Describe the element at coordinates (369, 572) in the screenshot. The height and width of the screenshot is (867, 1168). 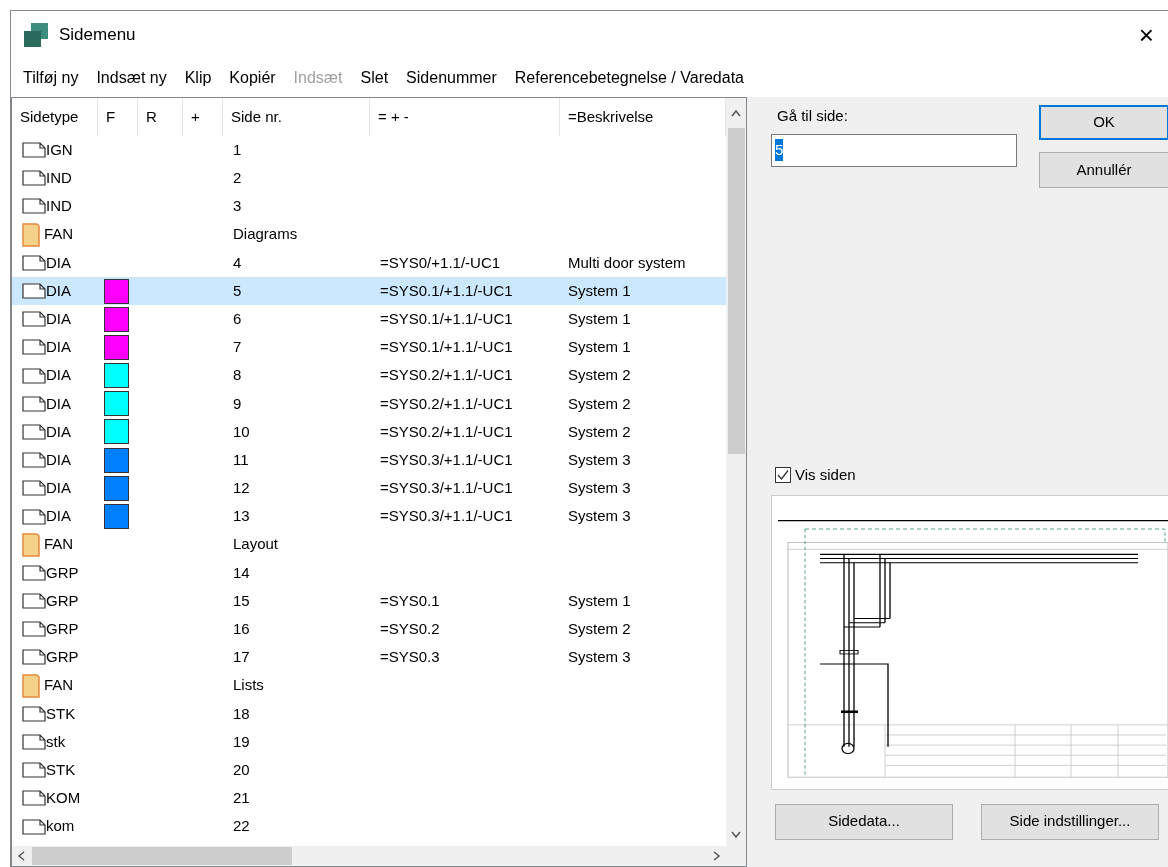
I see `list-row: GRP 14` at that location.